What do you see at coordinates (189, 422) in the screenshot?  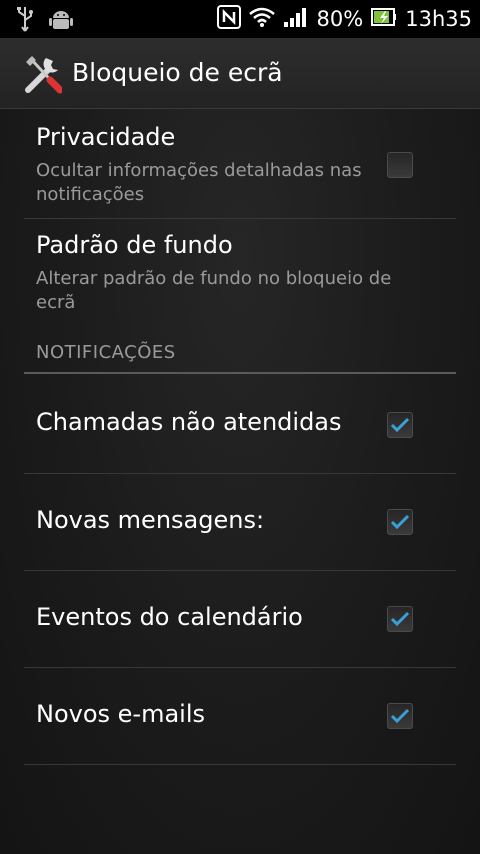 I see `missed-calls-label: Chamadas não atendidas` at bounding box center [189, 422].